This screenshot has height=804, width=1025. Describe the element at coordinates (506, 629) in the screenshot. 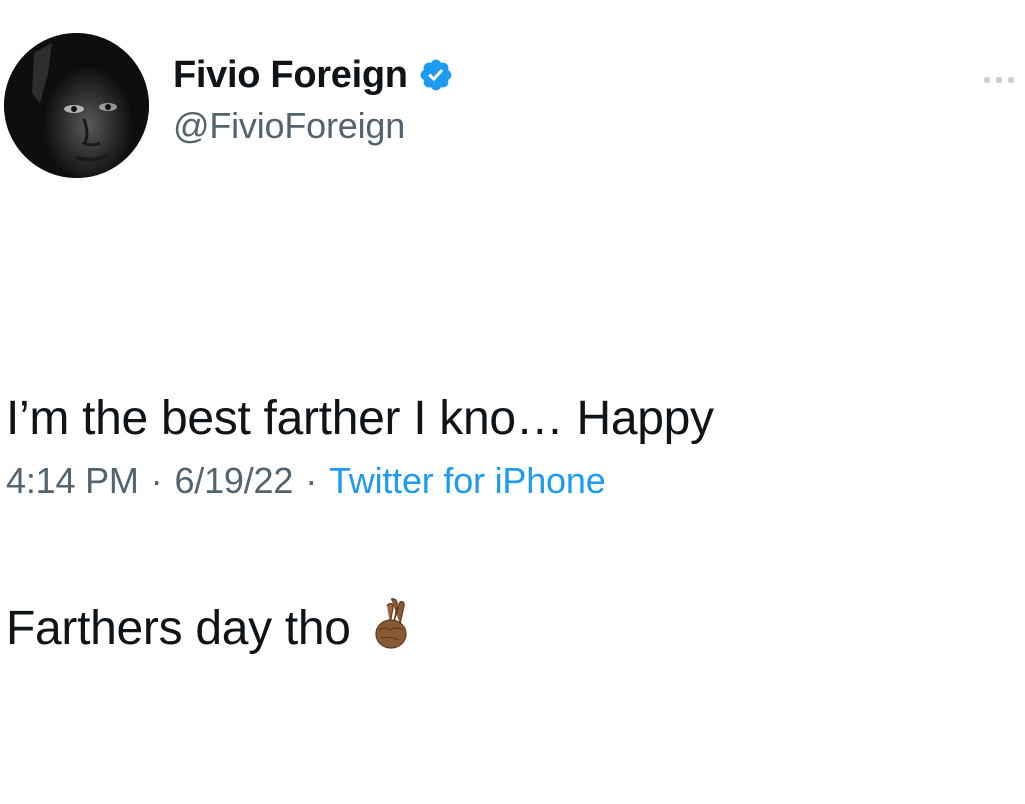

I see `tweet-text-line-2-wrap: Farthers day tho` at that location.